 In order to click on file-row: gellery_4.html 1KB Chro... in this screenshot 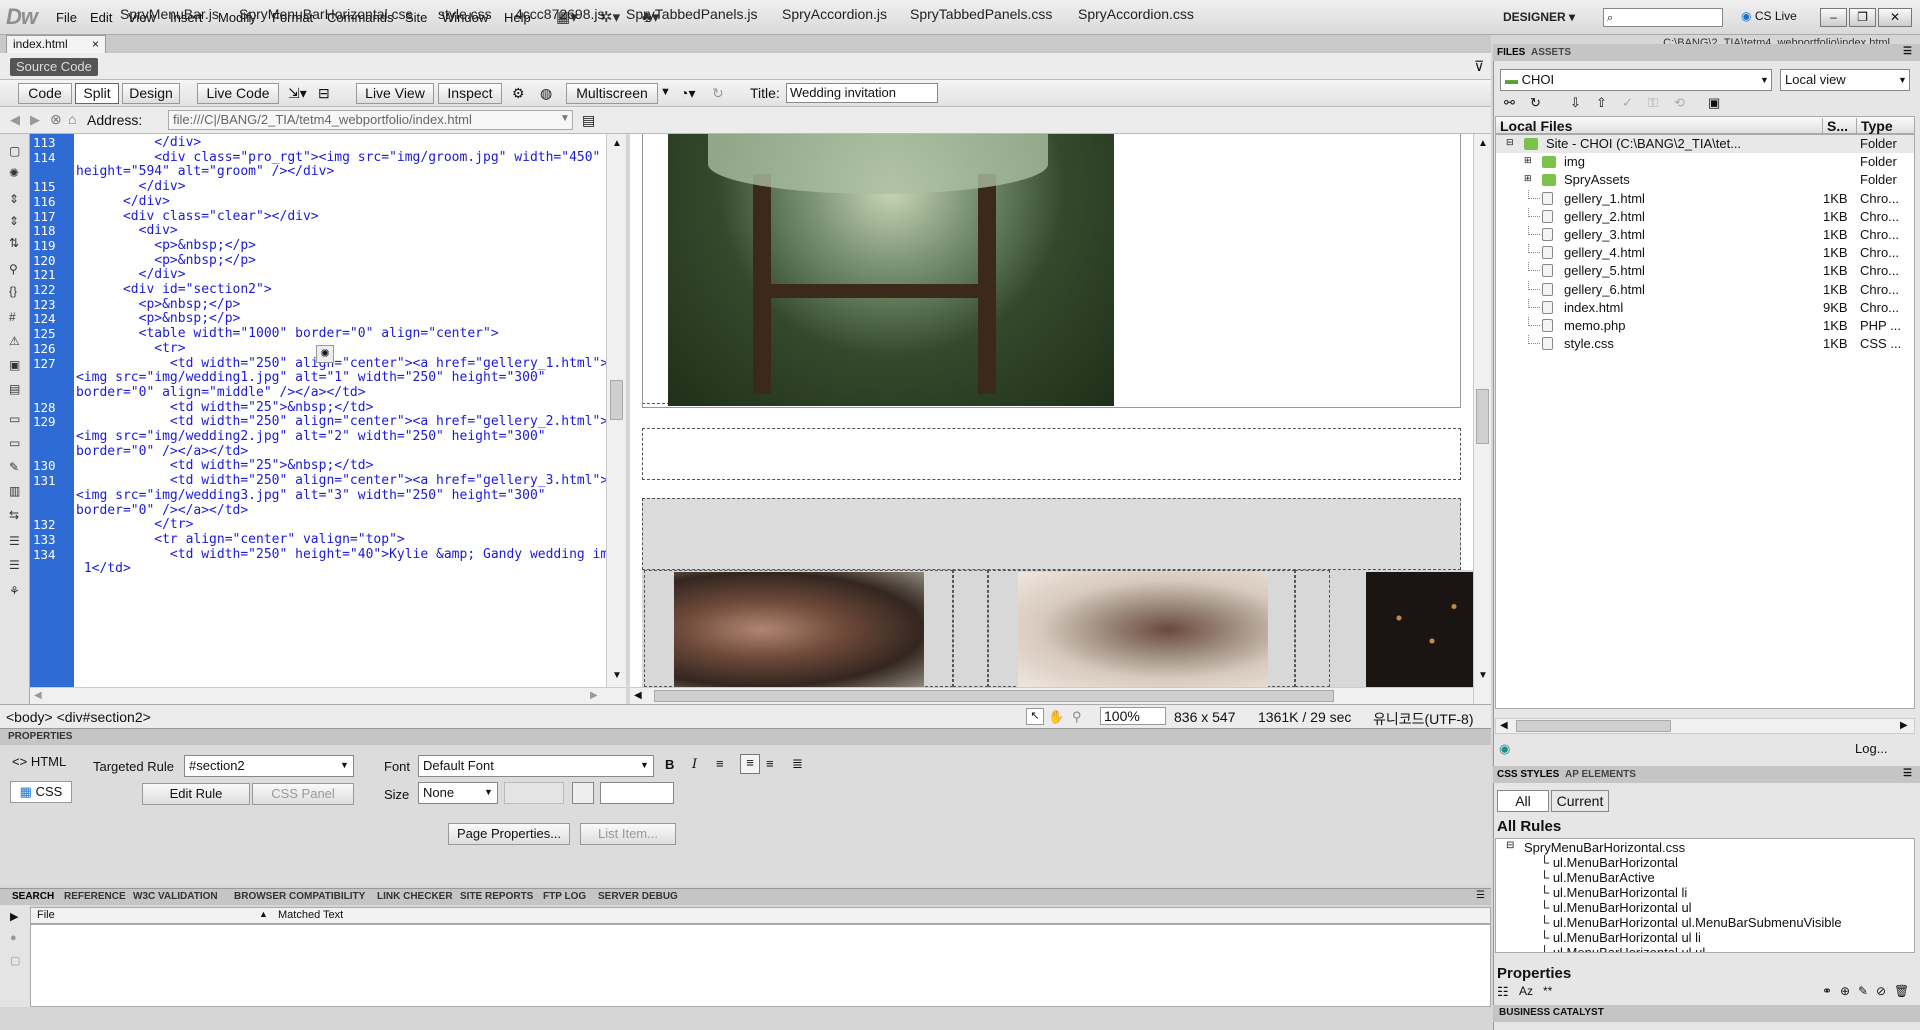, I will do `click(1705, 253)`.